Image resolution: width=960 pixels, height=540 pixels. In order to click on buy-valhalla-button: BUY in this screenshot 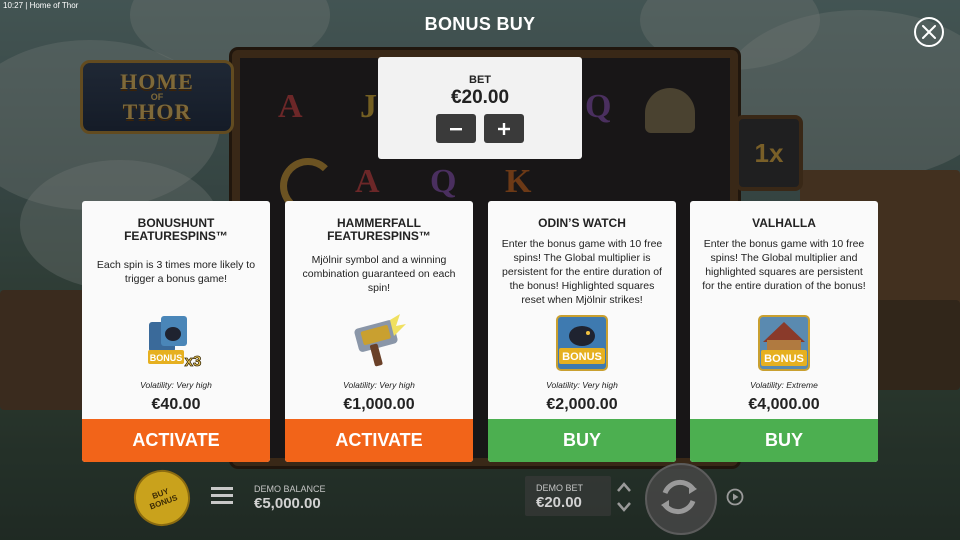, I will do `click(784, 440)`.